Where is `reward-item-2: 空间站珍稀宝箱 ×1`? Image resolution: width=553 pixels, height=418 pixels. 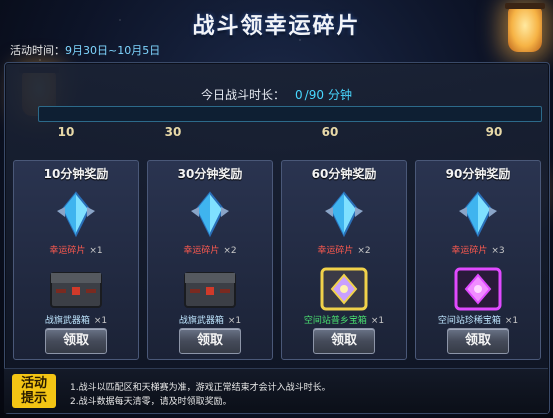 reward-item-2: 空间站珍稀宝箱 ×1 is located at coordinates (478, 319).